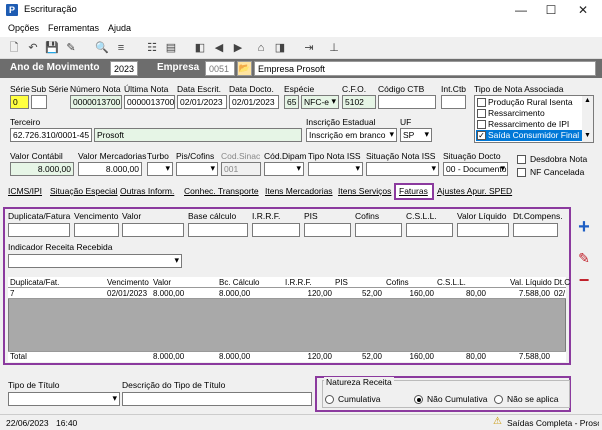  What do you see at coordinates (429, 230) in the screenshot?
I see `csll-field` at bounding box center [429, 230].